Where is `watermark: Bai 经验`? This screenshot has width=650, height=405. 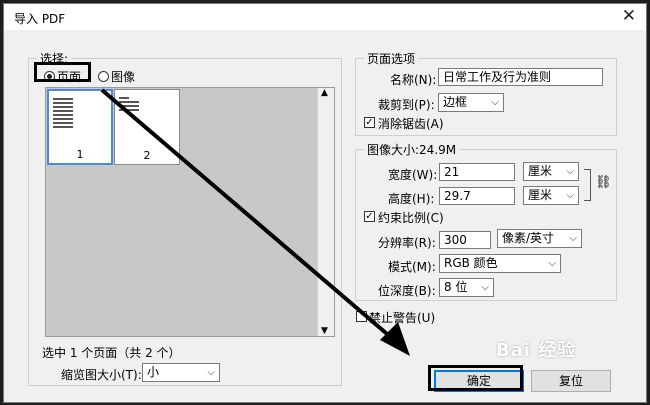
watermark: Bai 经验 is located at coordinates (536, 350).